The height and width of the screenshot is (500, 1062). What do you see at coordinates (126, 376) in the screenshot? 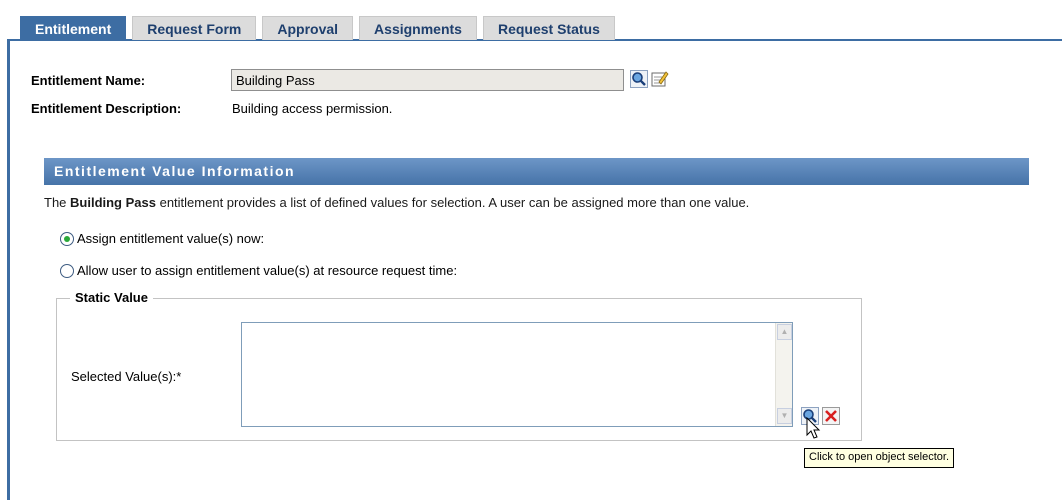
I see `selected-values-label: Selected Value(s):*` at bounding box center [126, 376].